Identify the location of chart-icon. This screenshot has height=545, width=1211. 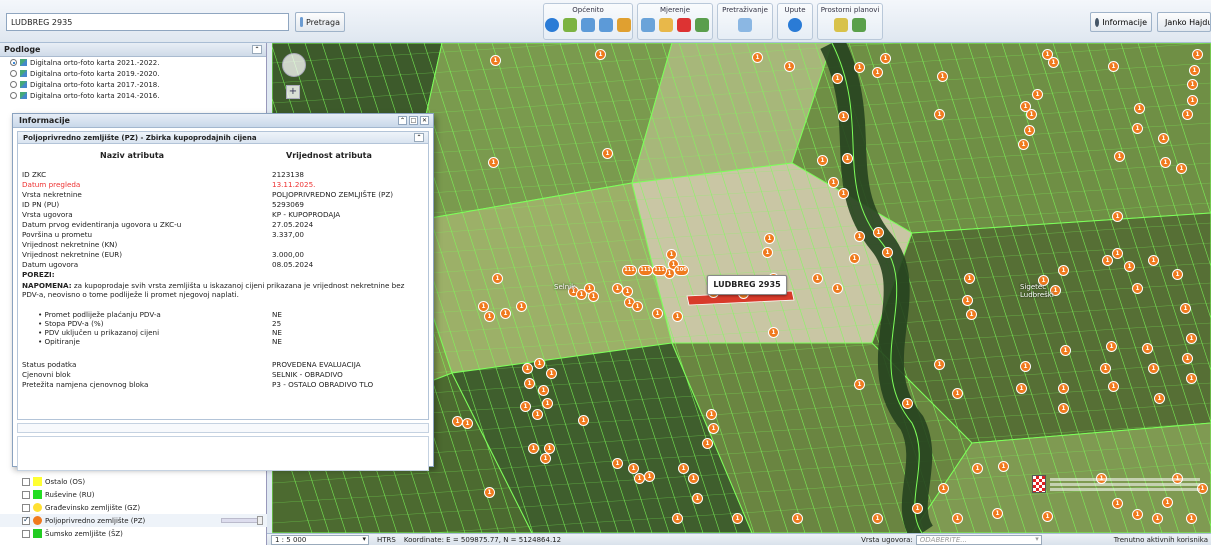
(702, 25).